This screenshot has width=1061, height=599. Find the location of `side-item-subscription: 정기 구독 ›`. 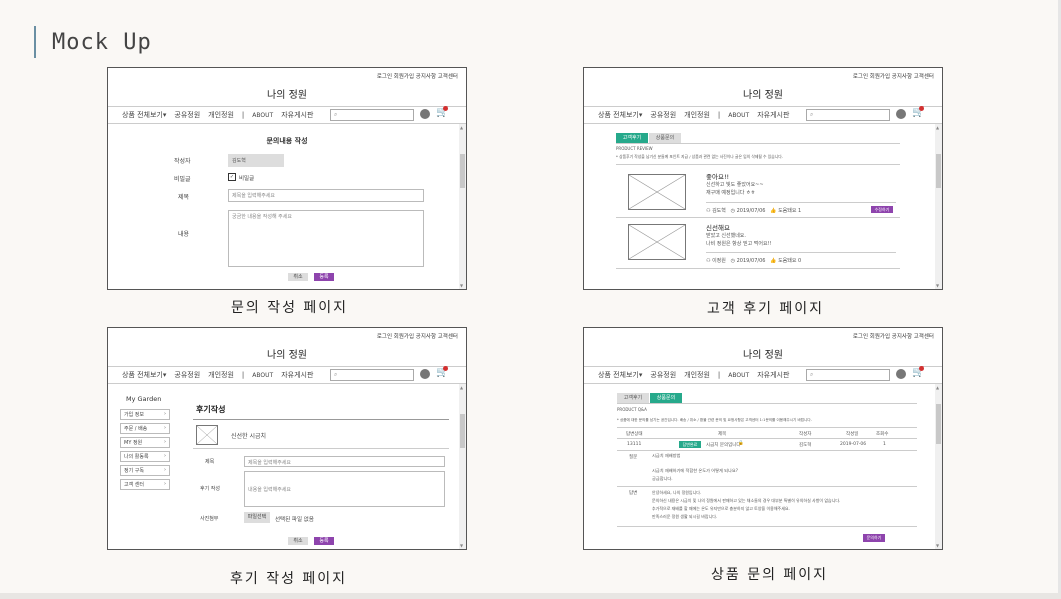

side-item-subscription: 정기 구독 › is located at coordinates (145, 470).